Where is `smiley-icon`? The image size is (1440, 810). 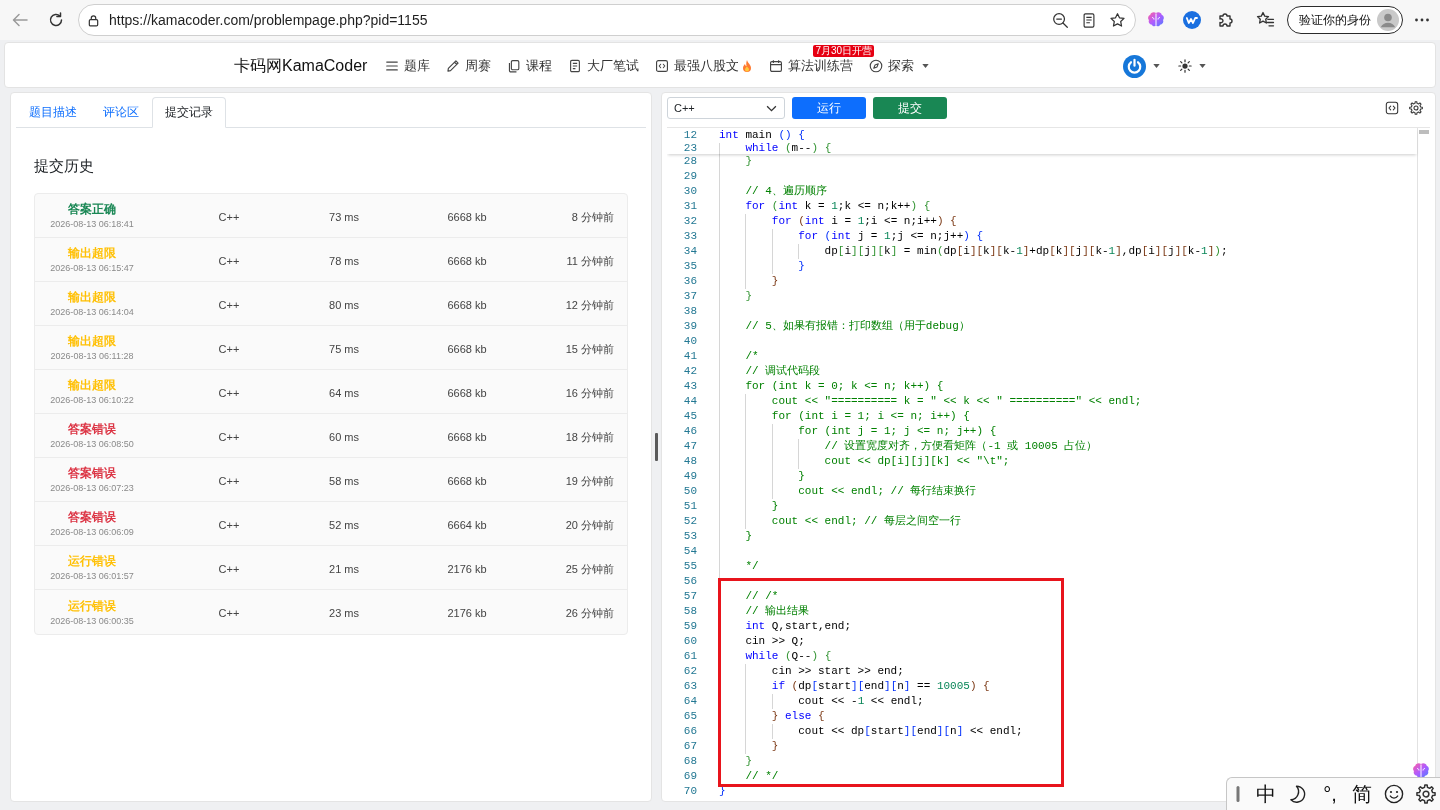
smiley-icon is located at coordinates (1394, 794).